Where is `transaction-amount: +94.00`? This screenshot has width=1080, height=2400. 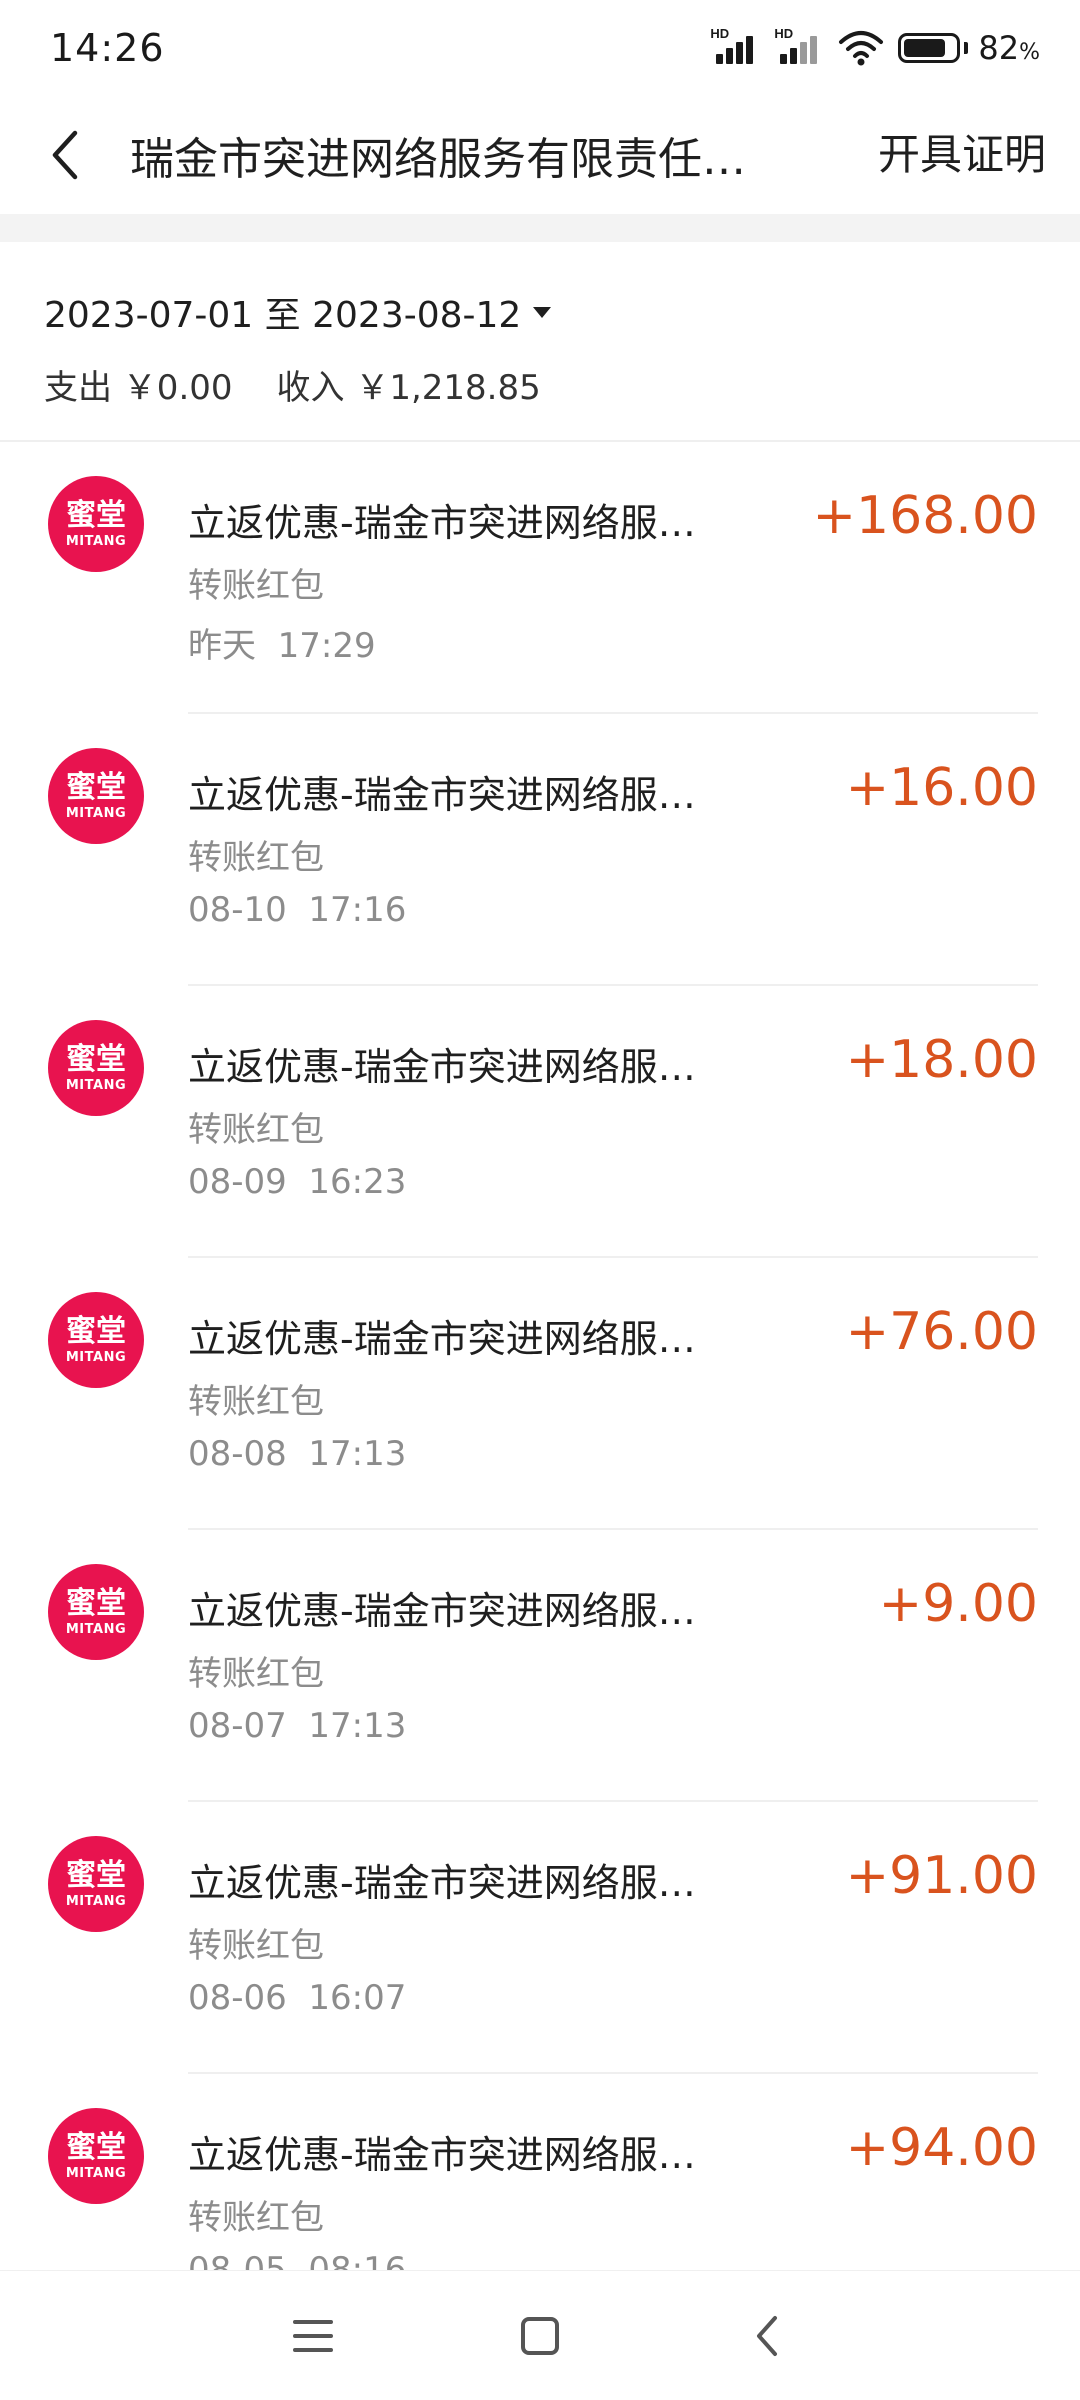 transaction-amount: +94.00 is located at coordinates (941, 2148).